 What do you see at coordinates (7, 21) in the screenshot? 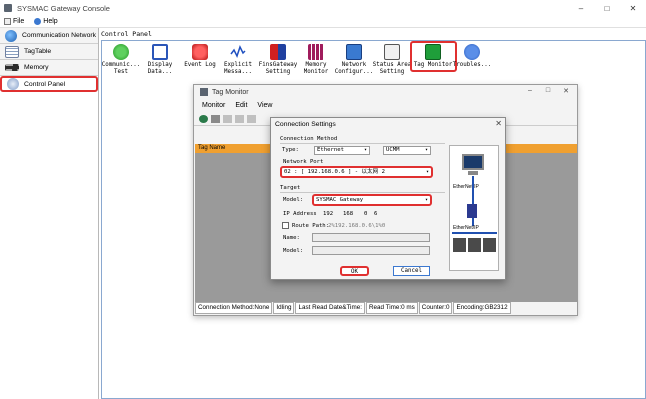
I see `file-icon` at bounding box center [7, 21].